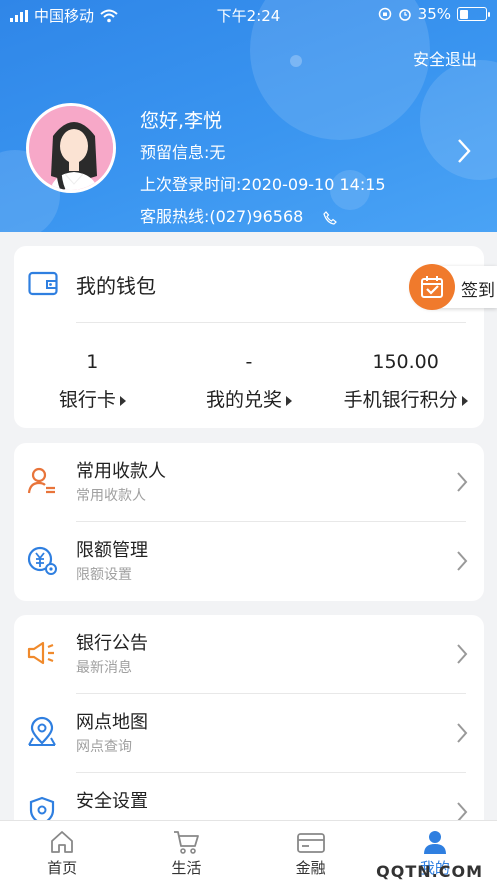 This screenshot has height=883, width=497. I want to click on menu-item-title: 常用收款人, so click(121, 471).